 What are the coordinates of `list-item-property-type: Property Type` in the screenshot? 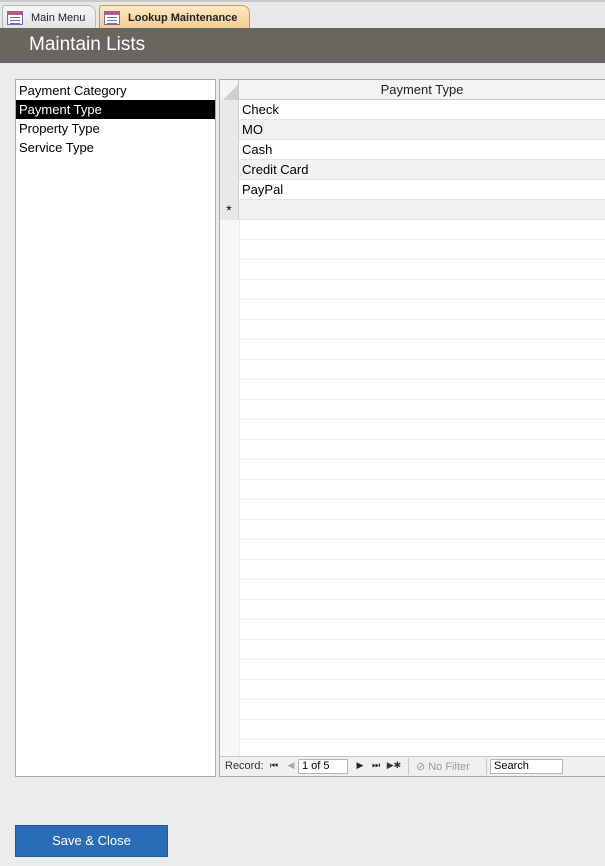 It's located at (115, 128).